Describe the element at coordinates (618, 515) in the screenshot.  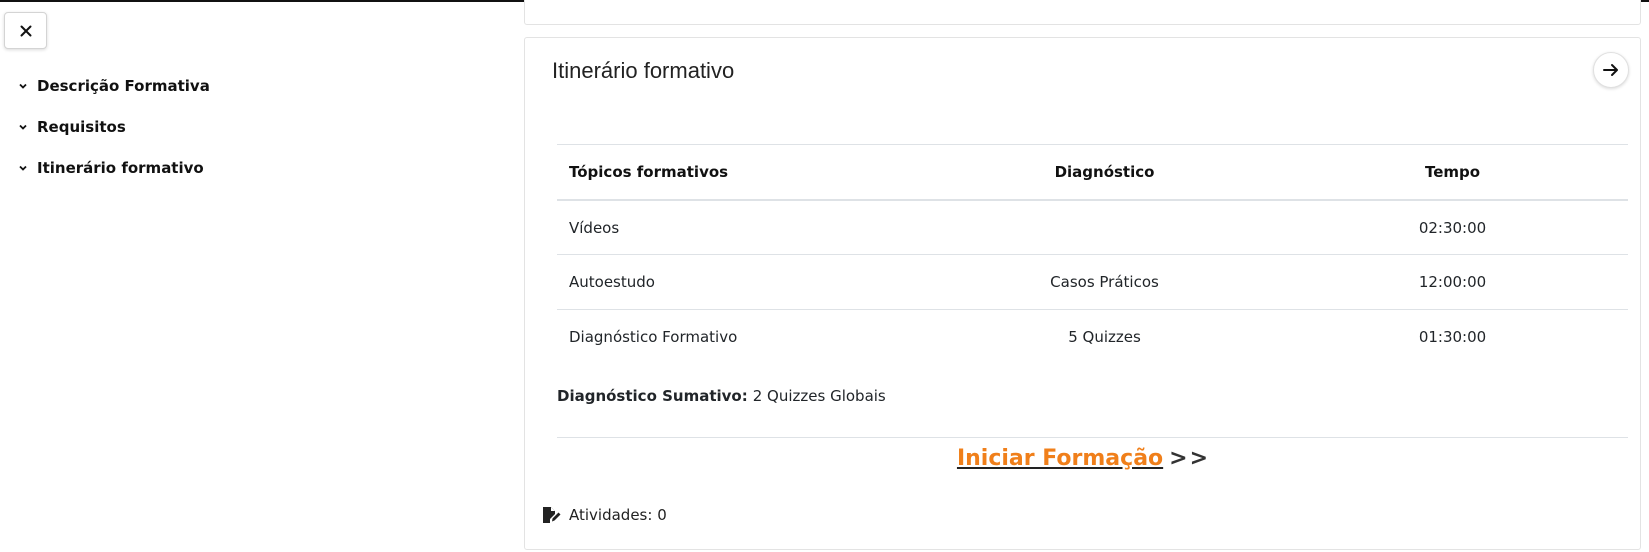
I see `atividades-label: Atividades: 0` at that location.